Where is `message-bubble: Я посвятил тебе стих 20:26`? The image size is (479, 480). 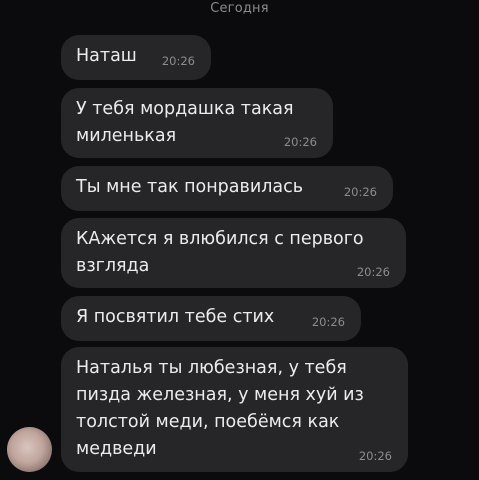
message-bubble: Я посвятил тебе стих 20:26 is located at coordinates (211, 318).